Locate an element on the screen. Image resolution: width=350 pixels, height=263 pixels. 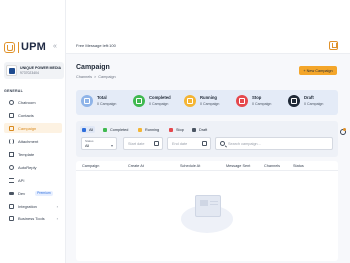
filter-chip-completed: Completed is located at coordinates (115, 129).